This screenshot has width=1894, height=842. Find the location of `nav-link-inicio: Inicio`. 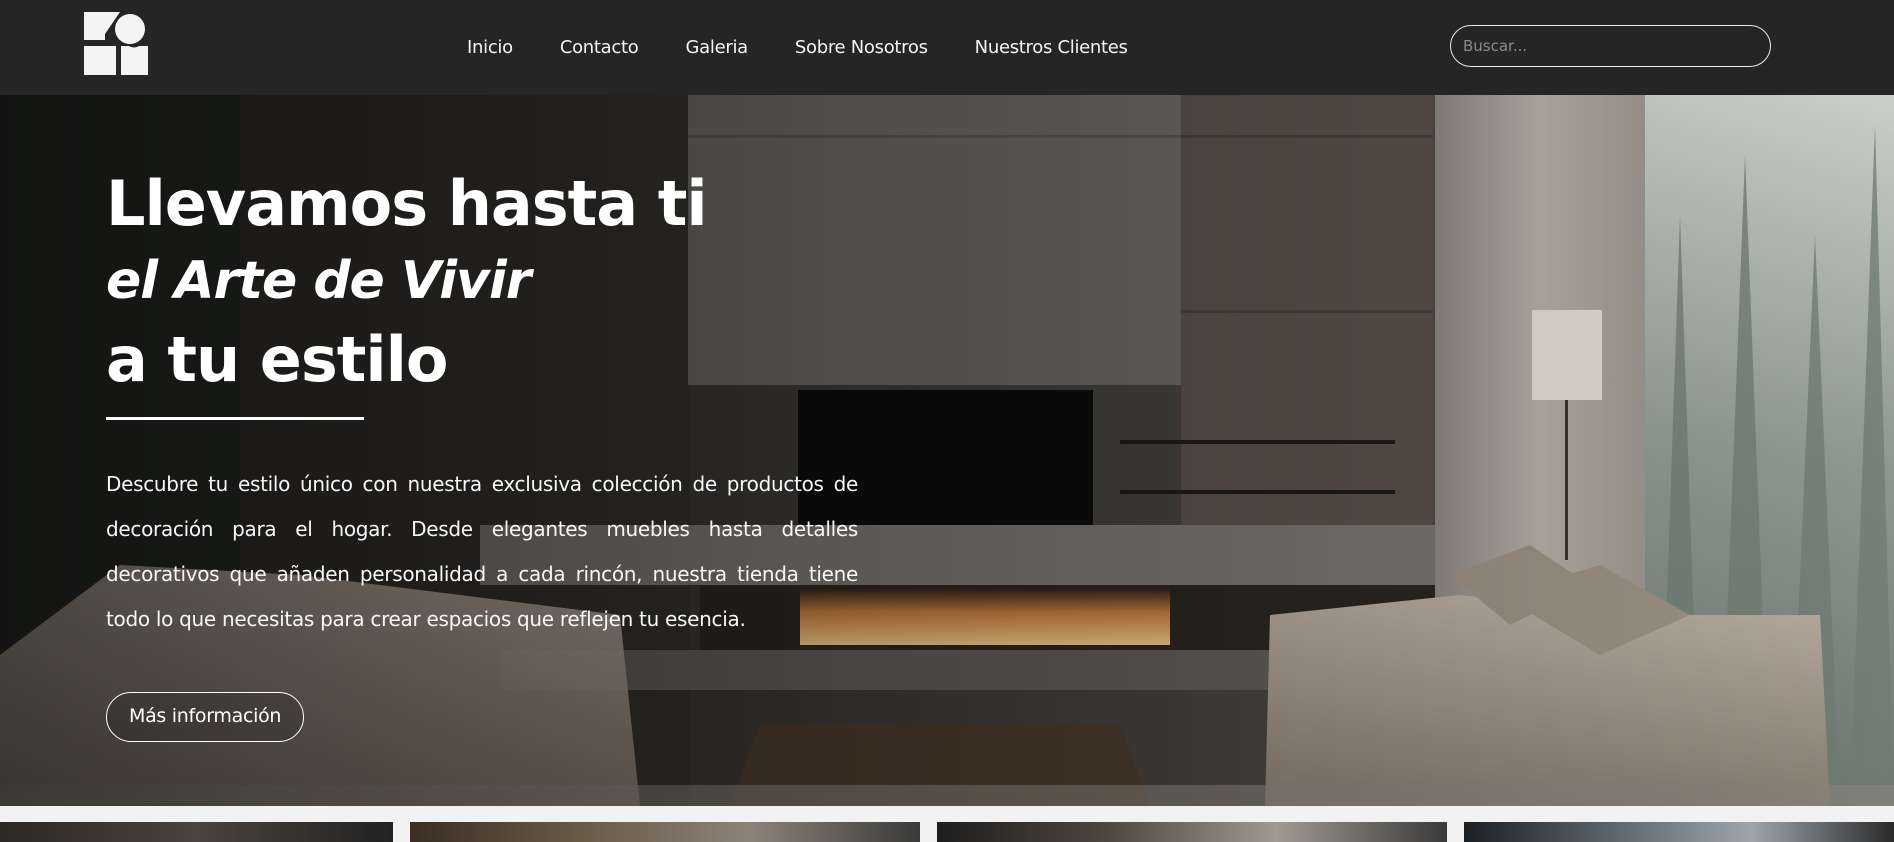

nav-link-inicio: Inicio is located at coordinates (490, 47).